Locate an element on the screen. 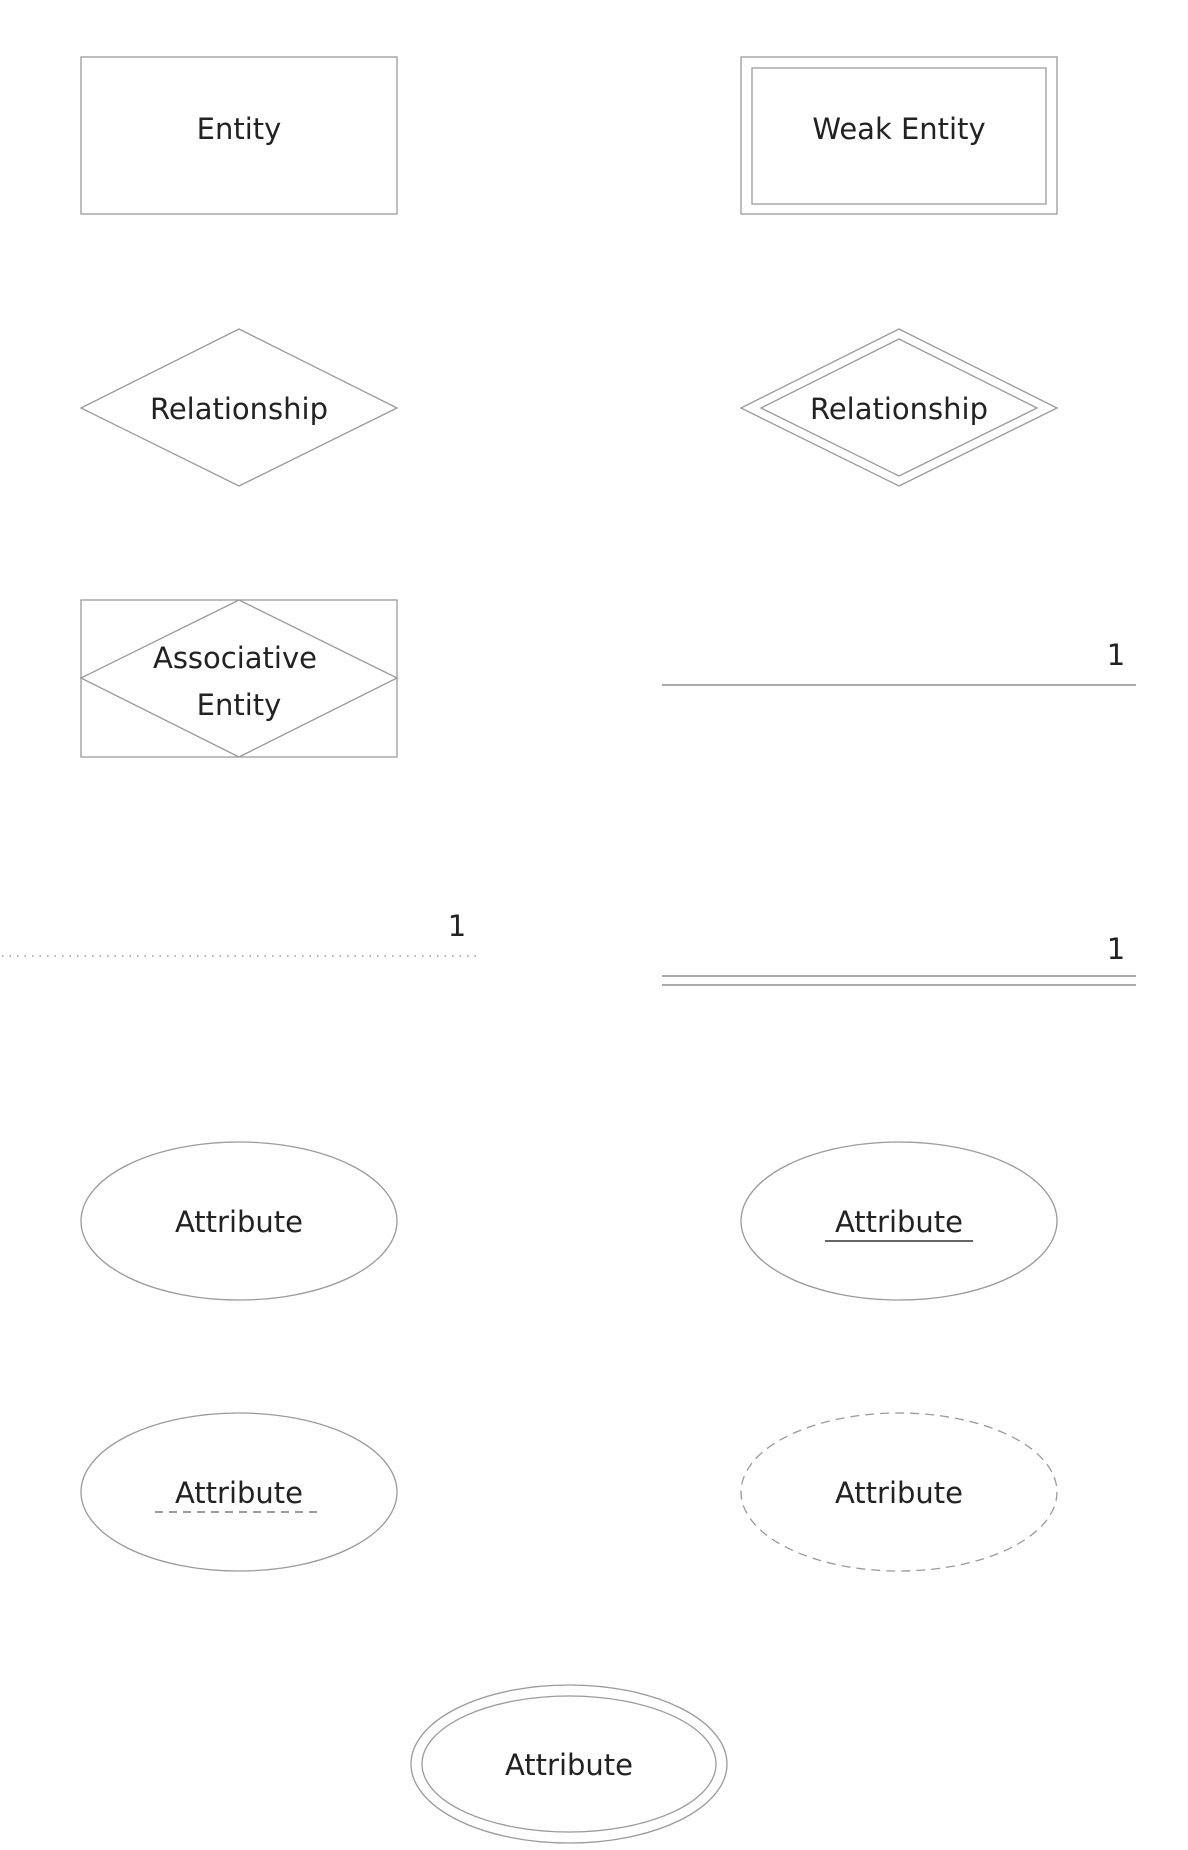 The height and width of the screenshot is (1850, 1188). key-attribute-label: Attribute is located at coordinates (899, 1222).